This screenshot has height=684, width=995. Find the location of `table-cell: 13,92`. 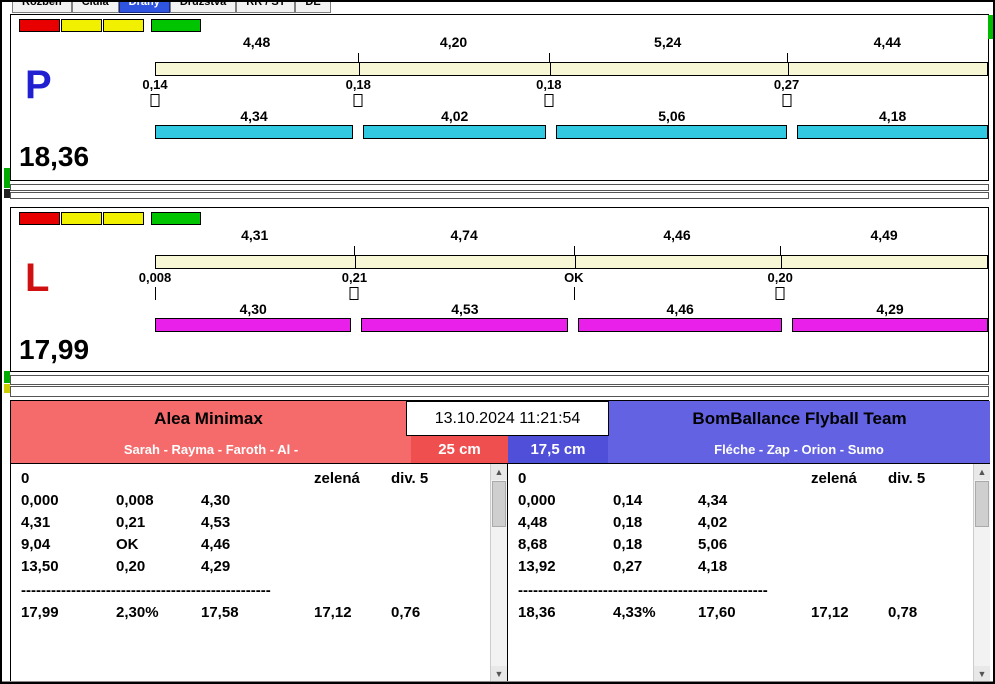

table-cell: 13,92 is located at coordinates (537, 566).